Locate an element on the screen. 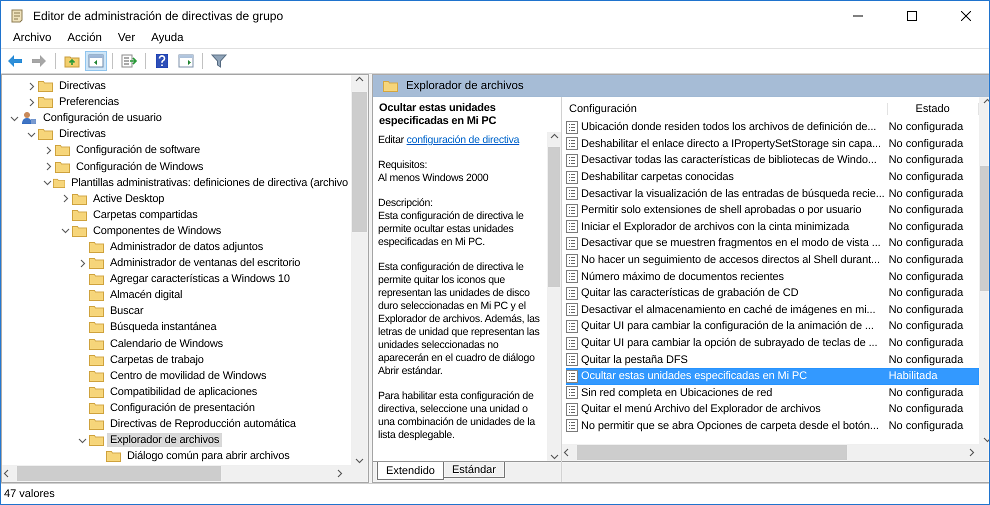 This screenshot has width=990, height=505. tree-item: Configuración de presentación is located at coordinates (182, 407).